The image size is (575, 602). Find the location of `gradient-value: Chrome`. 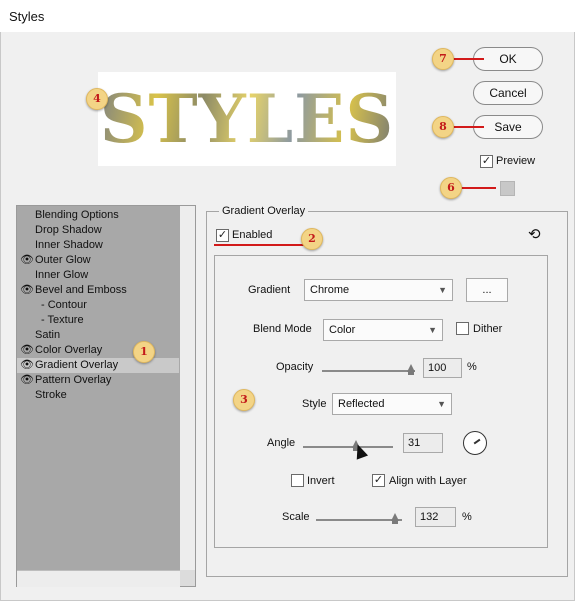

gradient-value: Chrome is located at coordinates (330, 290).